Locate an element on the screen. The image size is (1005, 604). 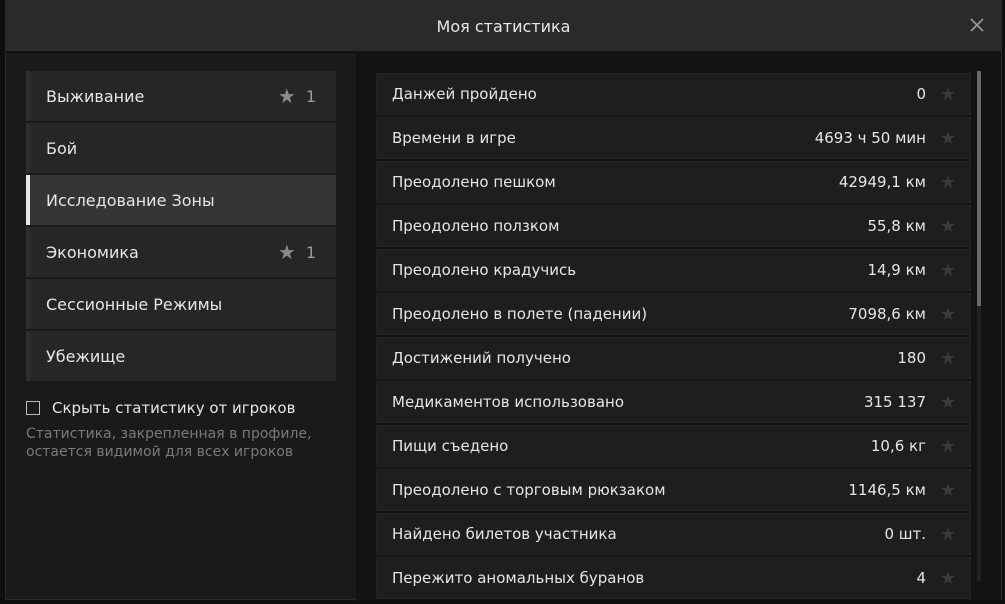
sidebar-item: Выживание ★ 1 is located at coordinates (181, 96).